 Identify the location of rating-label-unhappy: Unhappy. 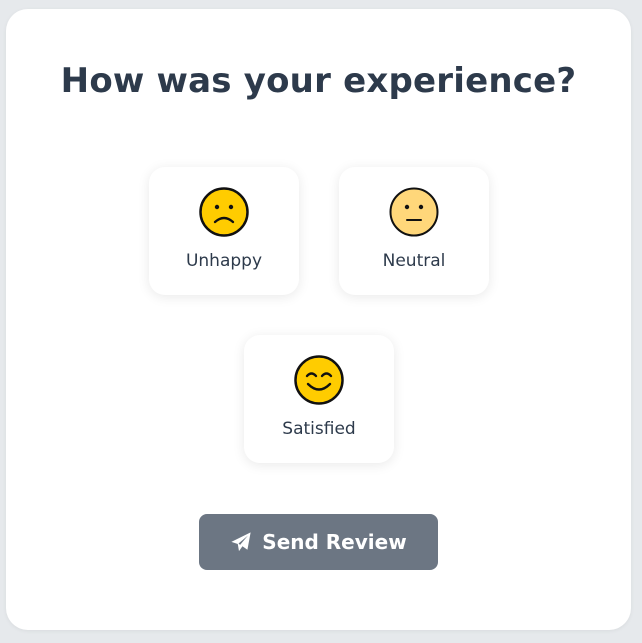
(224, 261).